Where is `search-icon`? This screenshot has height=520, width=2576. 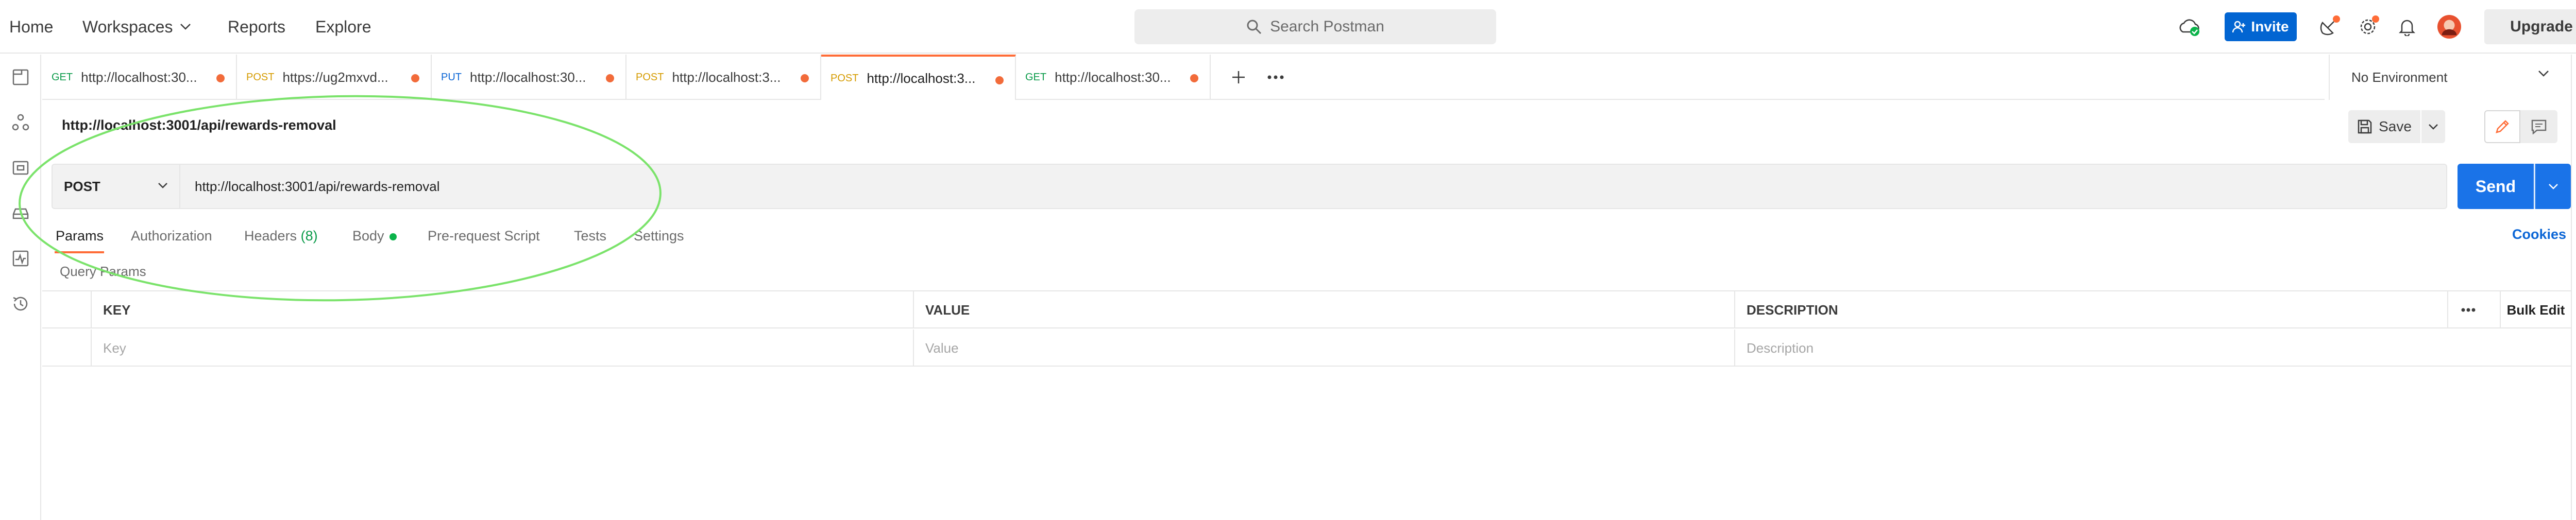 search-icon is located at coordinates (1254, 27).